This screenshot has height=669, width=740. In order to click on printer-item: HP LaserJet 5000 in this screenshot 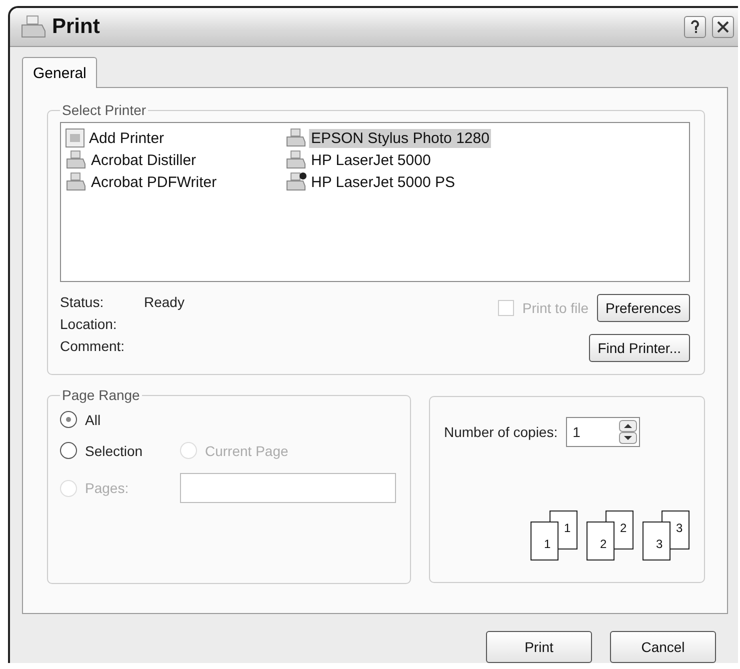, I will do `click(371, 160)`.